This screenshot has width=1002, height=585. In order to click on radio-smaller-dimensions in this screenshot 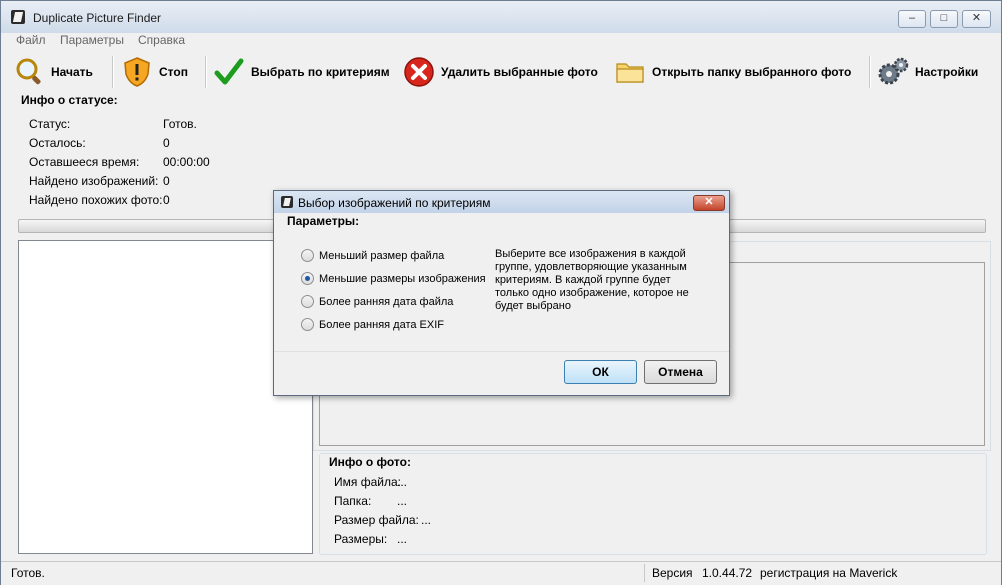, I will do `click(307, 278)`.